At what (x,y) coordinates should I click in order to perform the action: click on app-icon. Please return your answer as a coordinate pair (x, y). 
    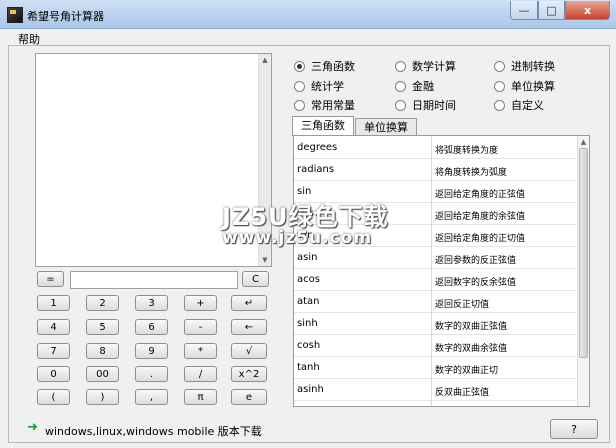
    Looking at the image, I should click on (15, 15).